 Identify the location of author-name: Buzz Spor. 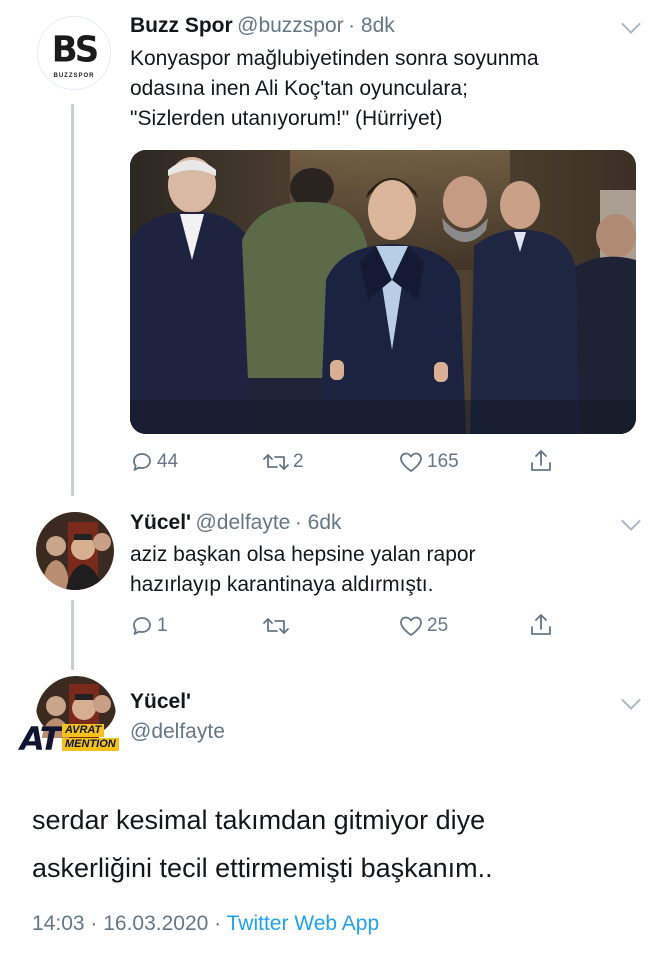
(181, 25).